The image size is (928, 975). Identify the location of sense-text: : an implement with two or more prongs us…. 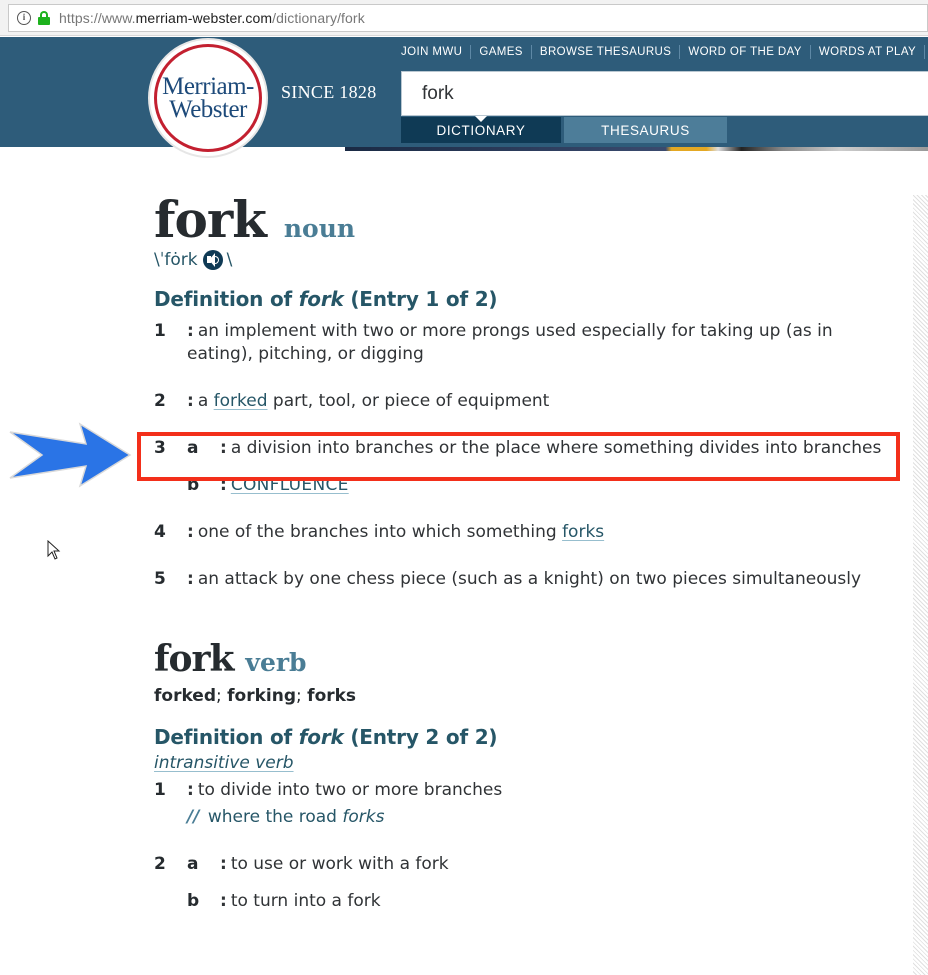
(510, 342).